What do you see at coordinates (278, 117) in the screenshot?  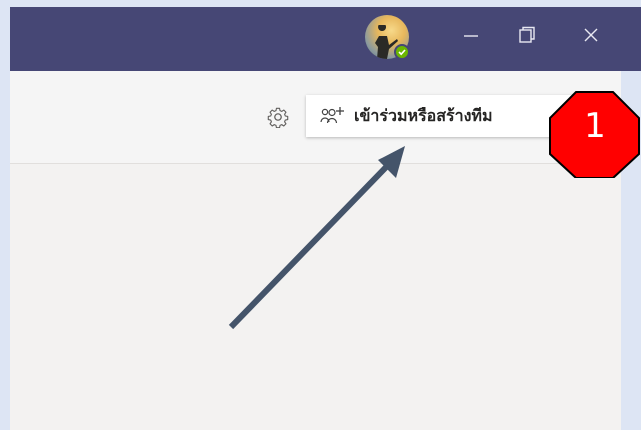 I see `gear-icon` at bounding box center [278, 117].